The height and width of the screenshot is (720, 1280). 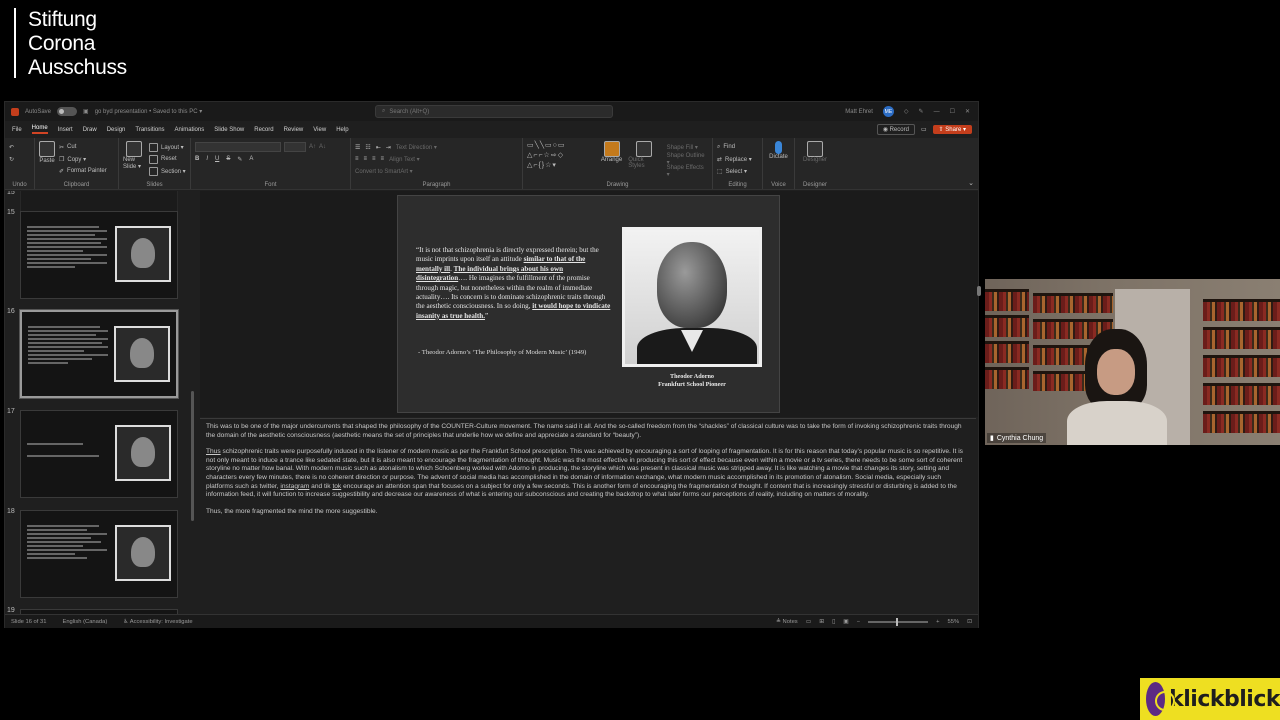 I want to click on highlight-icon: ✎, so click(x=239, y=159).